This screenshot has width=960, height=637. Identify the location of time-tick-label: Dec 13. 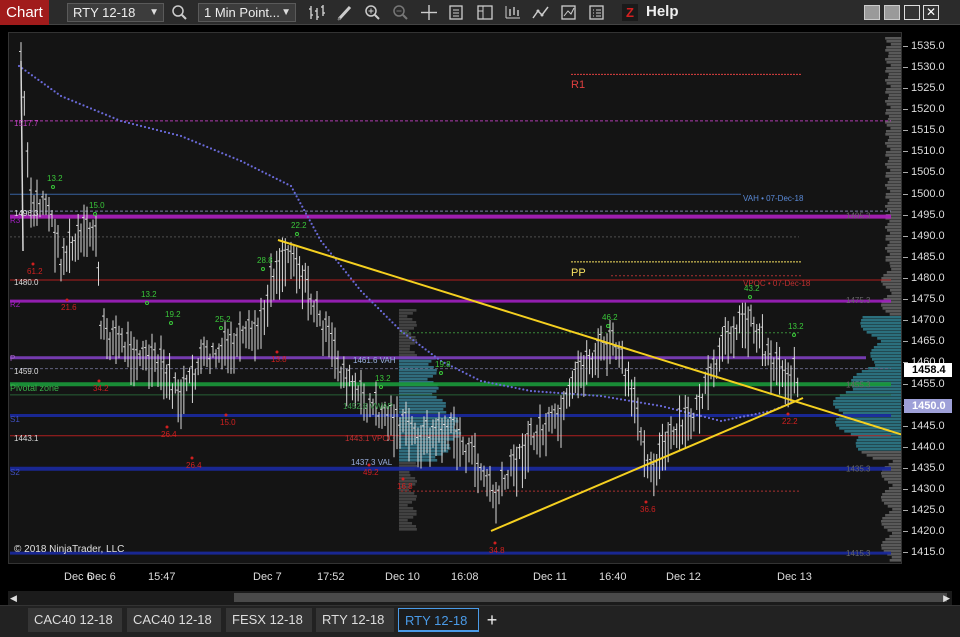
(794, 577).